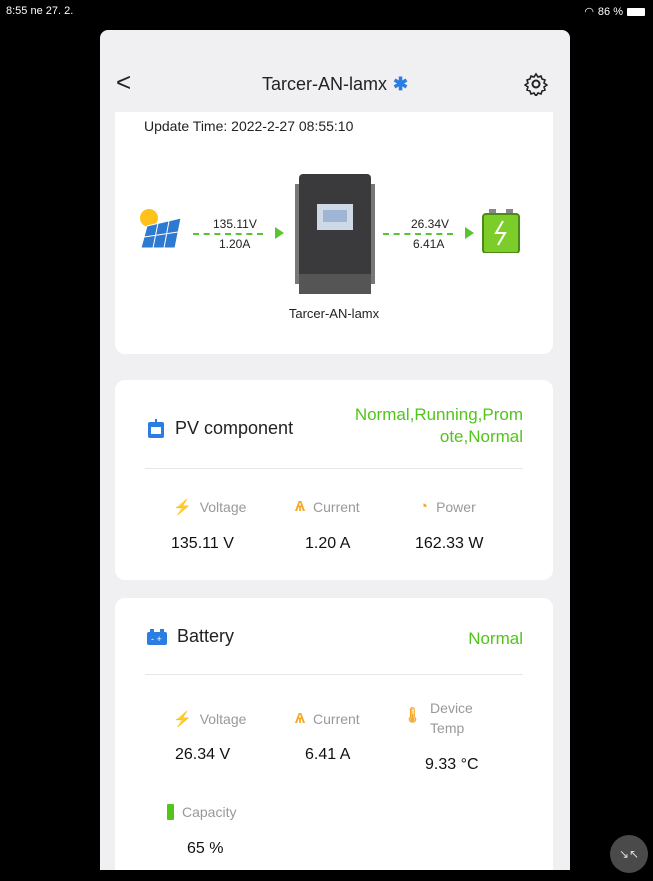 Image resolution: width=653 pixels, height=881 pixels. I want to click on capacity-label-text: Capacity, so click(209, 812).